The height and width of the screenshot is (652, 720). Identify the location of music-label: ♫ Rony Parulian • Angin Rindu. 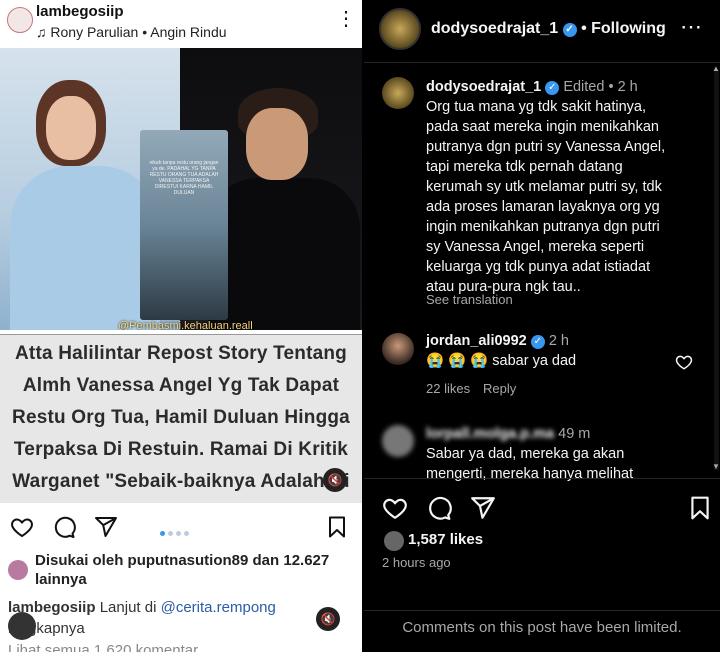
(131, 32).